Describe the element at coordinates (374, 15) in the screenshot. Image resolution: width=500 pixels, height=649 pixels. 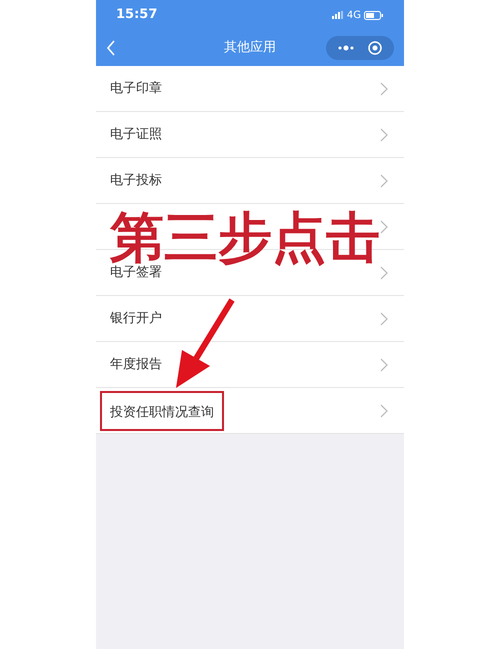
I see `battery-icon` at that location.